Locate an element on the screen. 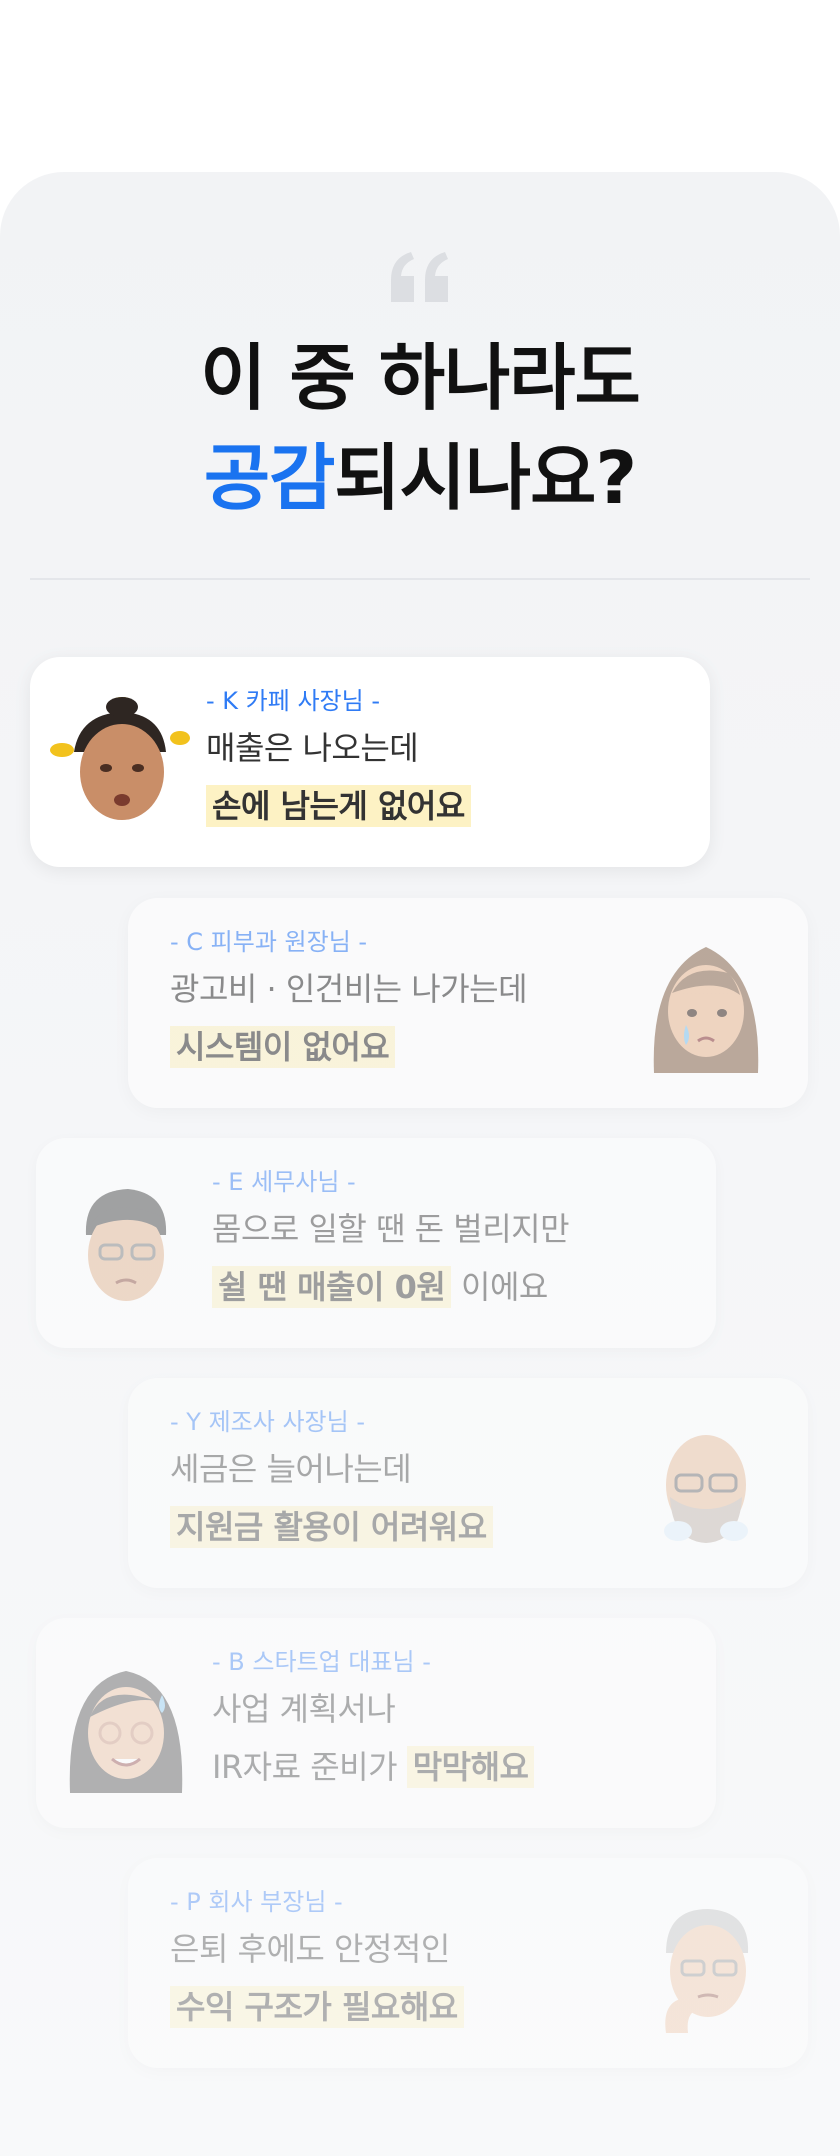 The image size is (840, 2156). testimonial-line-2: 시스템이 없어요 is located at coordinates (348, 1047).